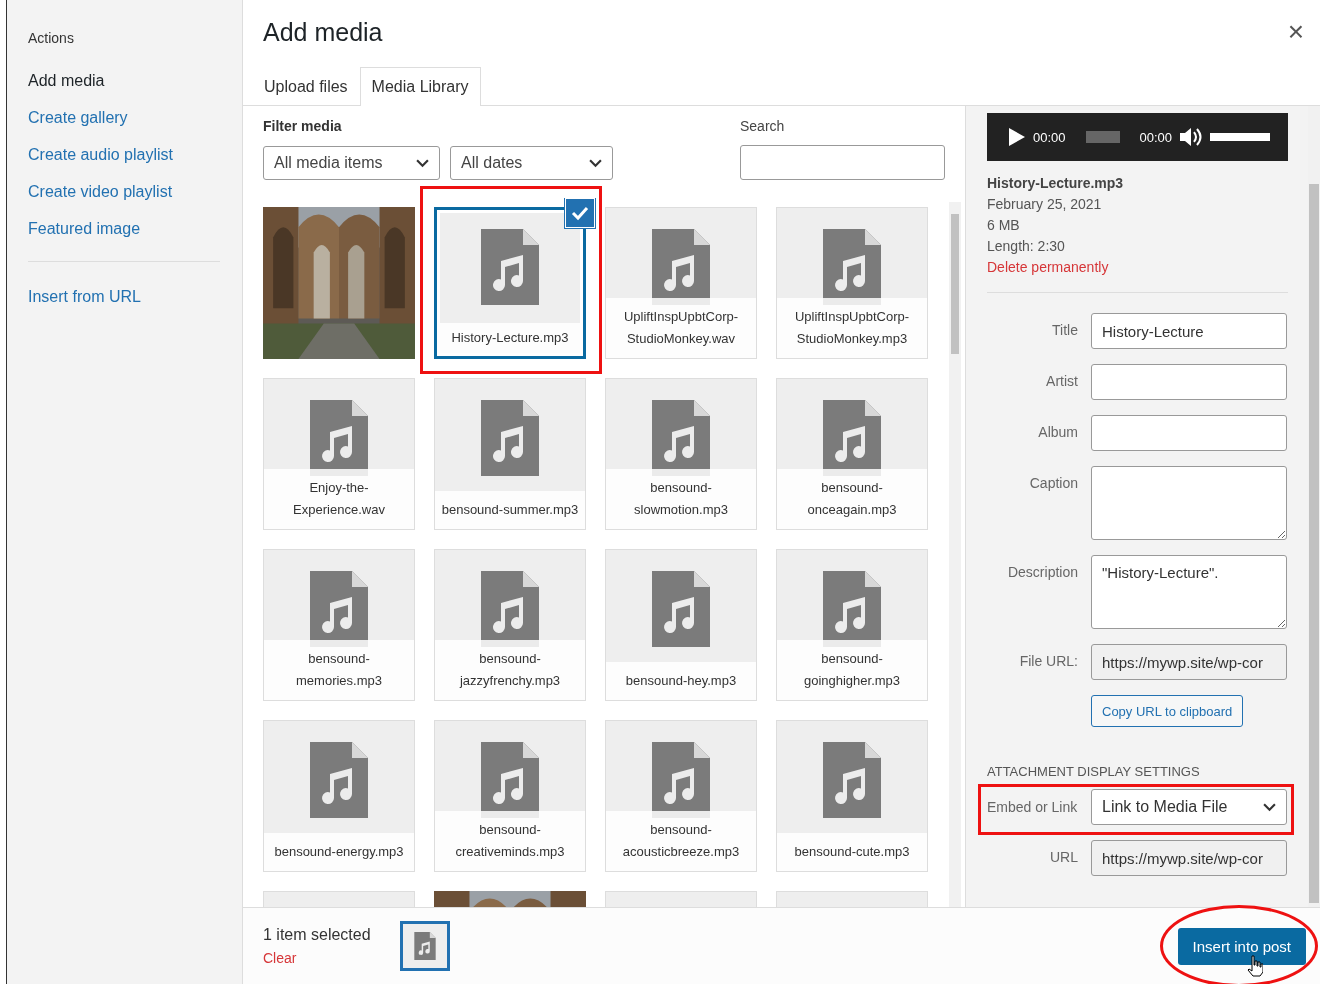 The height and width of the screenshot is (984, 1320). Describe the element at coordinates (510, 670) in the screenshot. I see `file-name: bensound-jazzyfrenchy.mp3` at that location.